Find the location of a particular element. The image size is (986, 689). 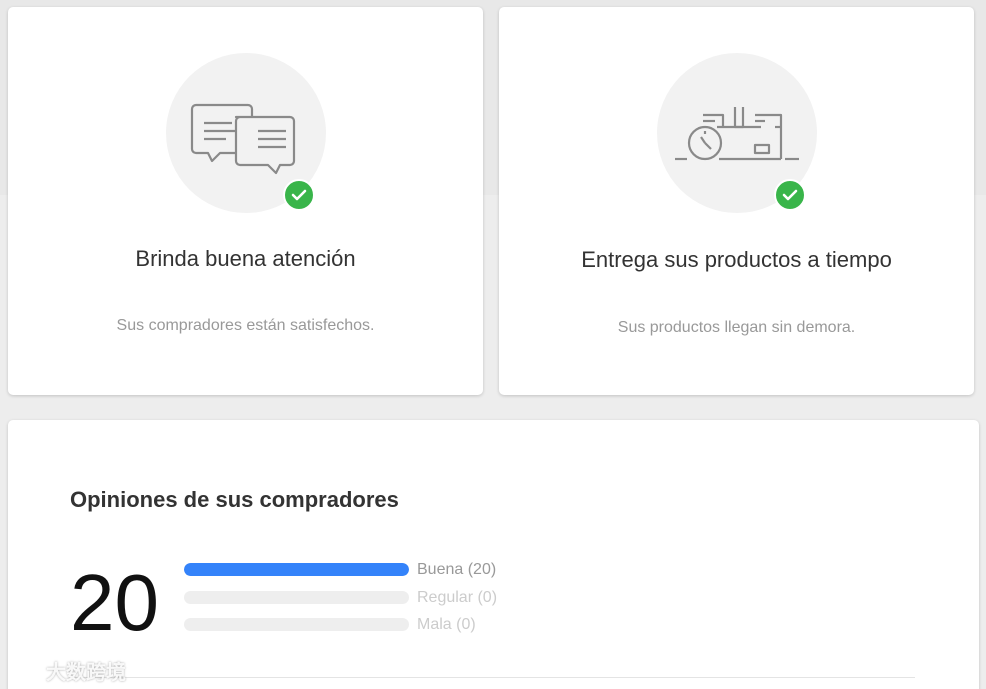

card-title: Brinda buena atención is located at coordinates (245, 258).